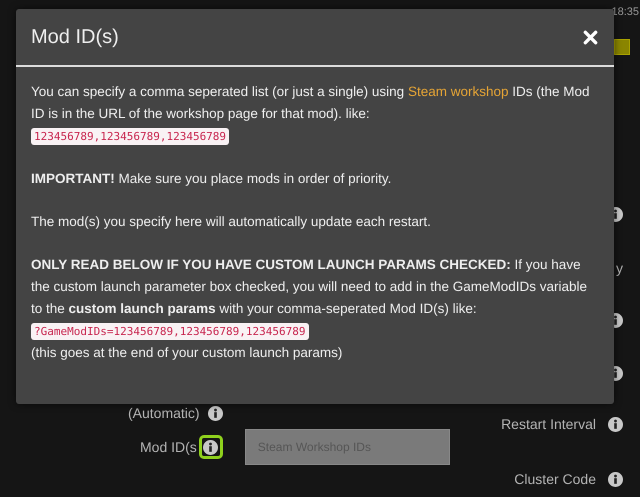 This screenshot has width=640, height=497. Describe the element at coordinates (309, 287) in the screenshot. I see `help-text: ONLY READ BELOW IF YOU HAVE CUSTOM LAUNCH PARAMS CHECKED: If you have the custom launch parameter box checked, you will need to add in the GameModIDs variable to the custom launch params with your comma-seperated Mod ID(s) like:` at that location.